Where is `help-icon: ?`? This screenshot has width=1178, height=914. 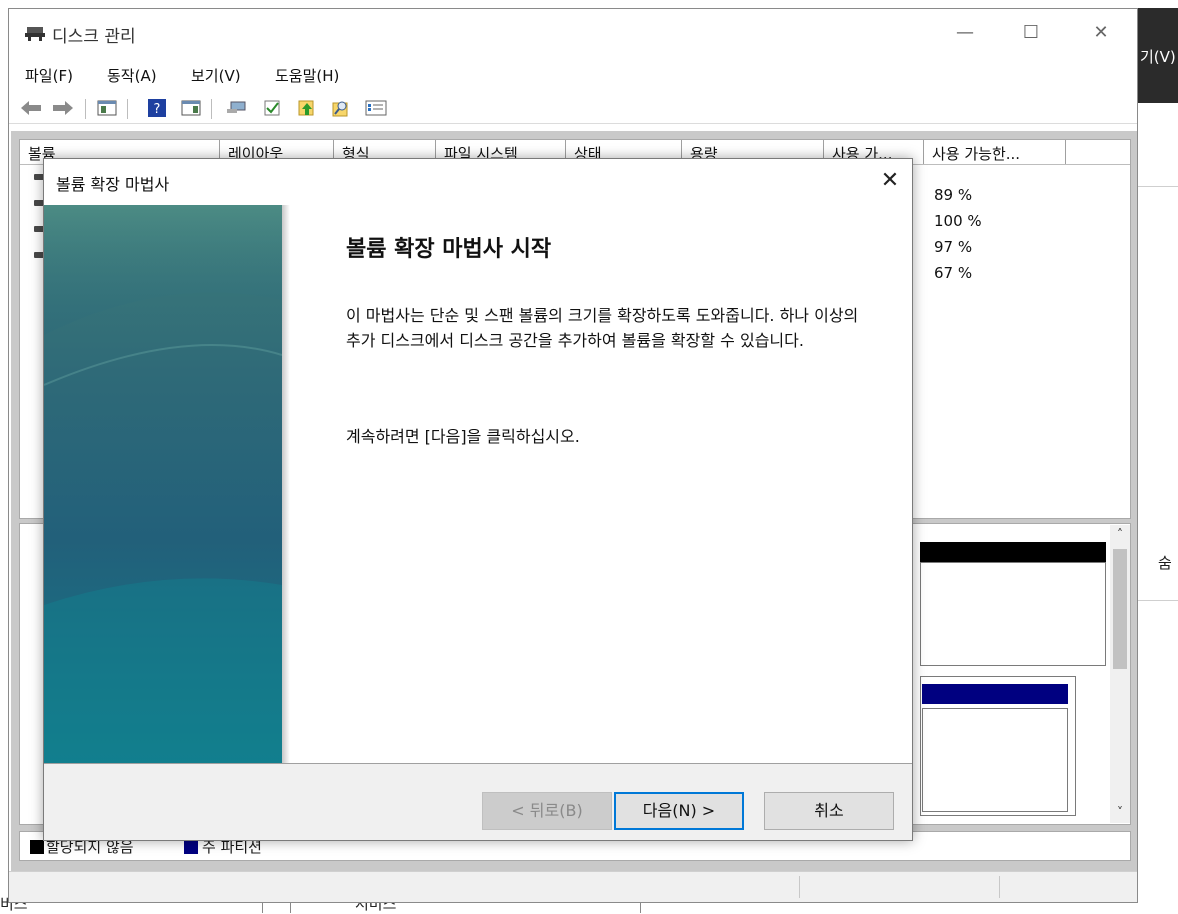
help-icon: ? is located at coordinates (157, 108).